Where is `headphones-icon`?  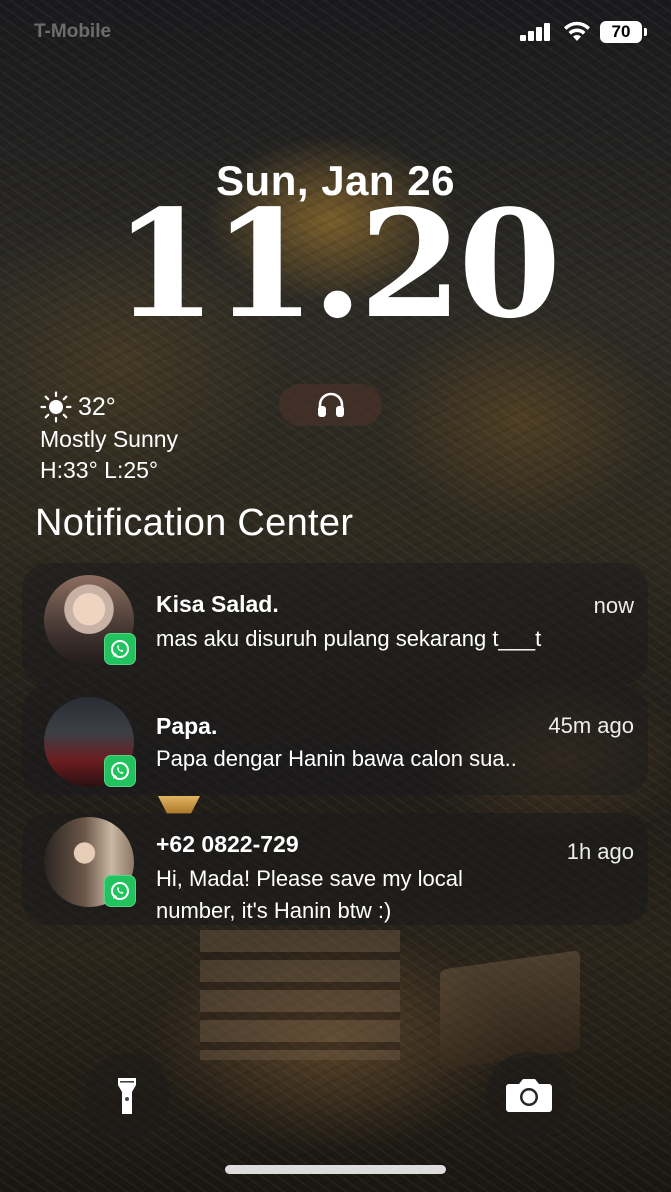
headphones-icon is located at coordinates (330, 404).